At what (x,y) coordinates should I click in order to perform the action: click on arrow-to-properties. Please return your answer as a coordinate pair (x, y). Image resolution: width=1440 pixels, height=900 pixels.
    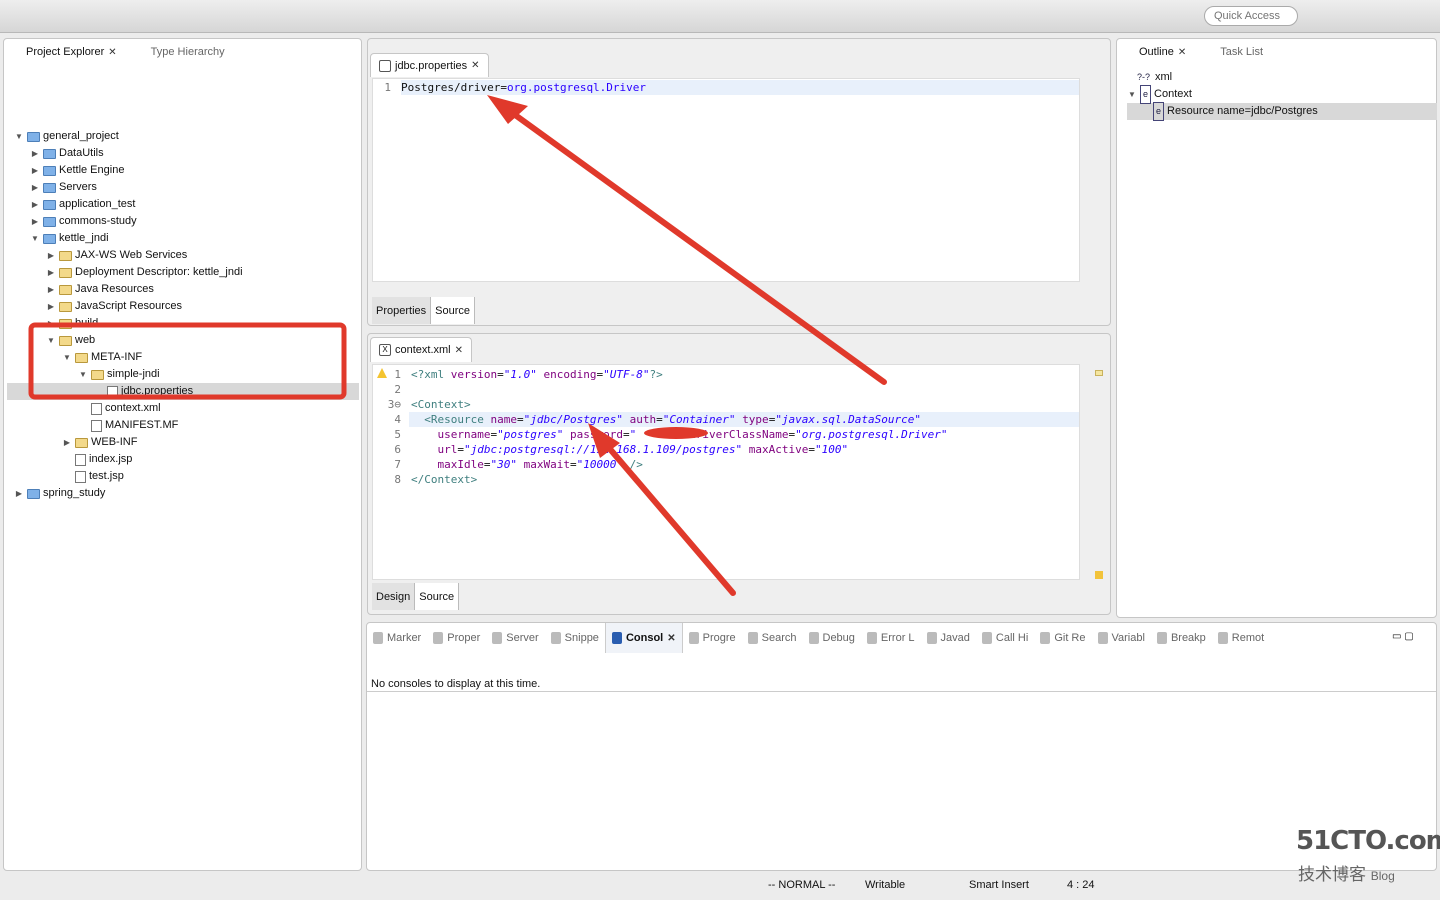
    Looking at the image, I should click on (692, 243).